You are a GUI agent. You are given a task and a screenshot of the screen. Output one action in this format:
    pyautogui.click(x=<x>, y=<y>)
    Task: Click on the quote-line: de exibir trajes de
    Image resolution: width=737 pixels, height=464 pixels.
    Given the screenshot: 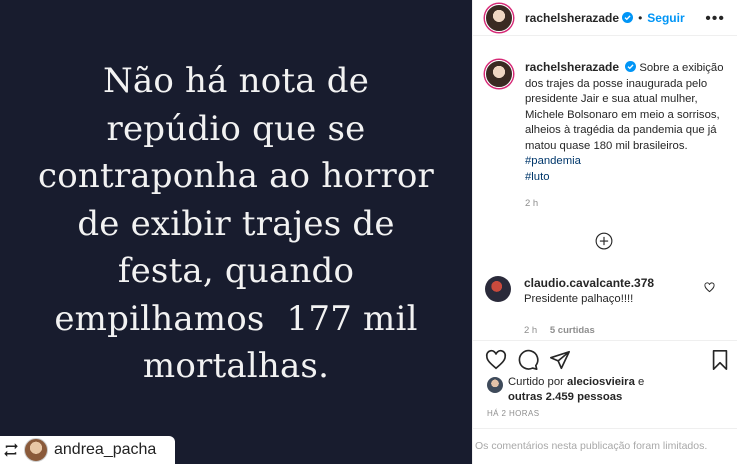 What is the action you would take?
    pyautogui.click(x=236, y=223)
    